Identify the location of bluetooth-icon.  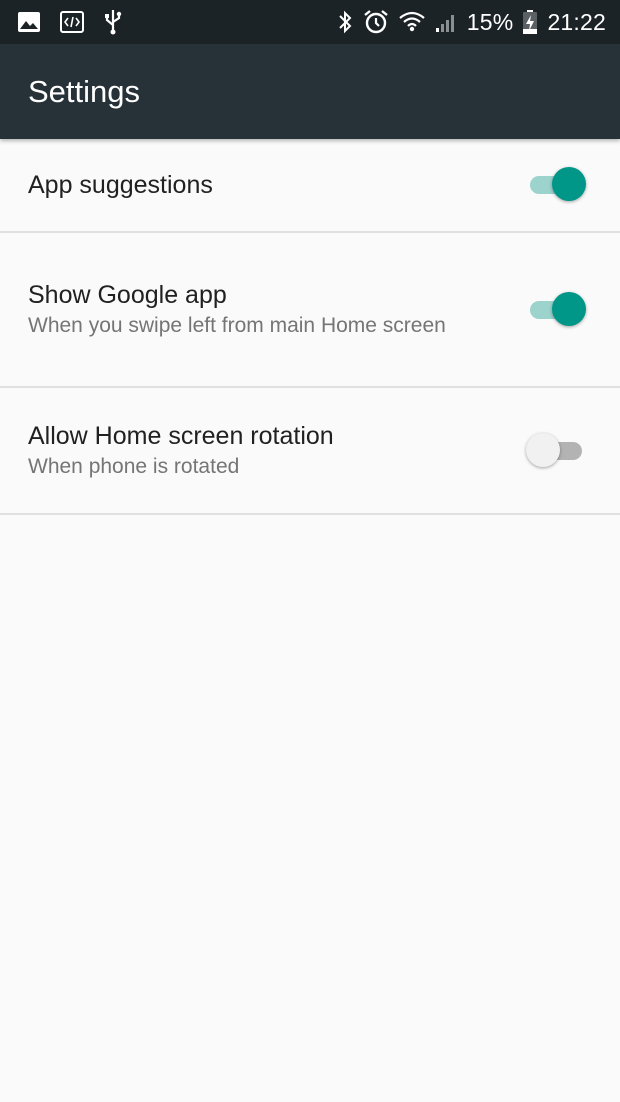
(345, 22).